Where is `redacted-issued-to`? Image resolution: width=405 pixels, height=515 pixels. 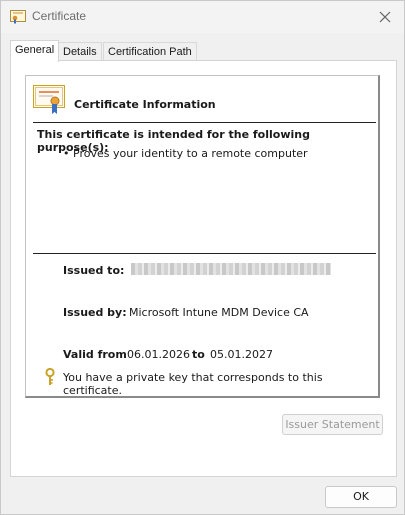 redacted-issued-to is located at coordinates (231, 269).